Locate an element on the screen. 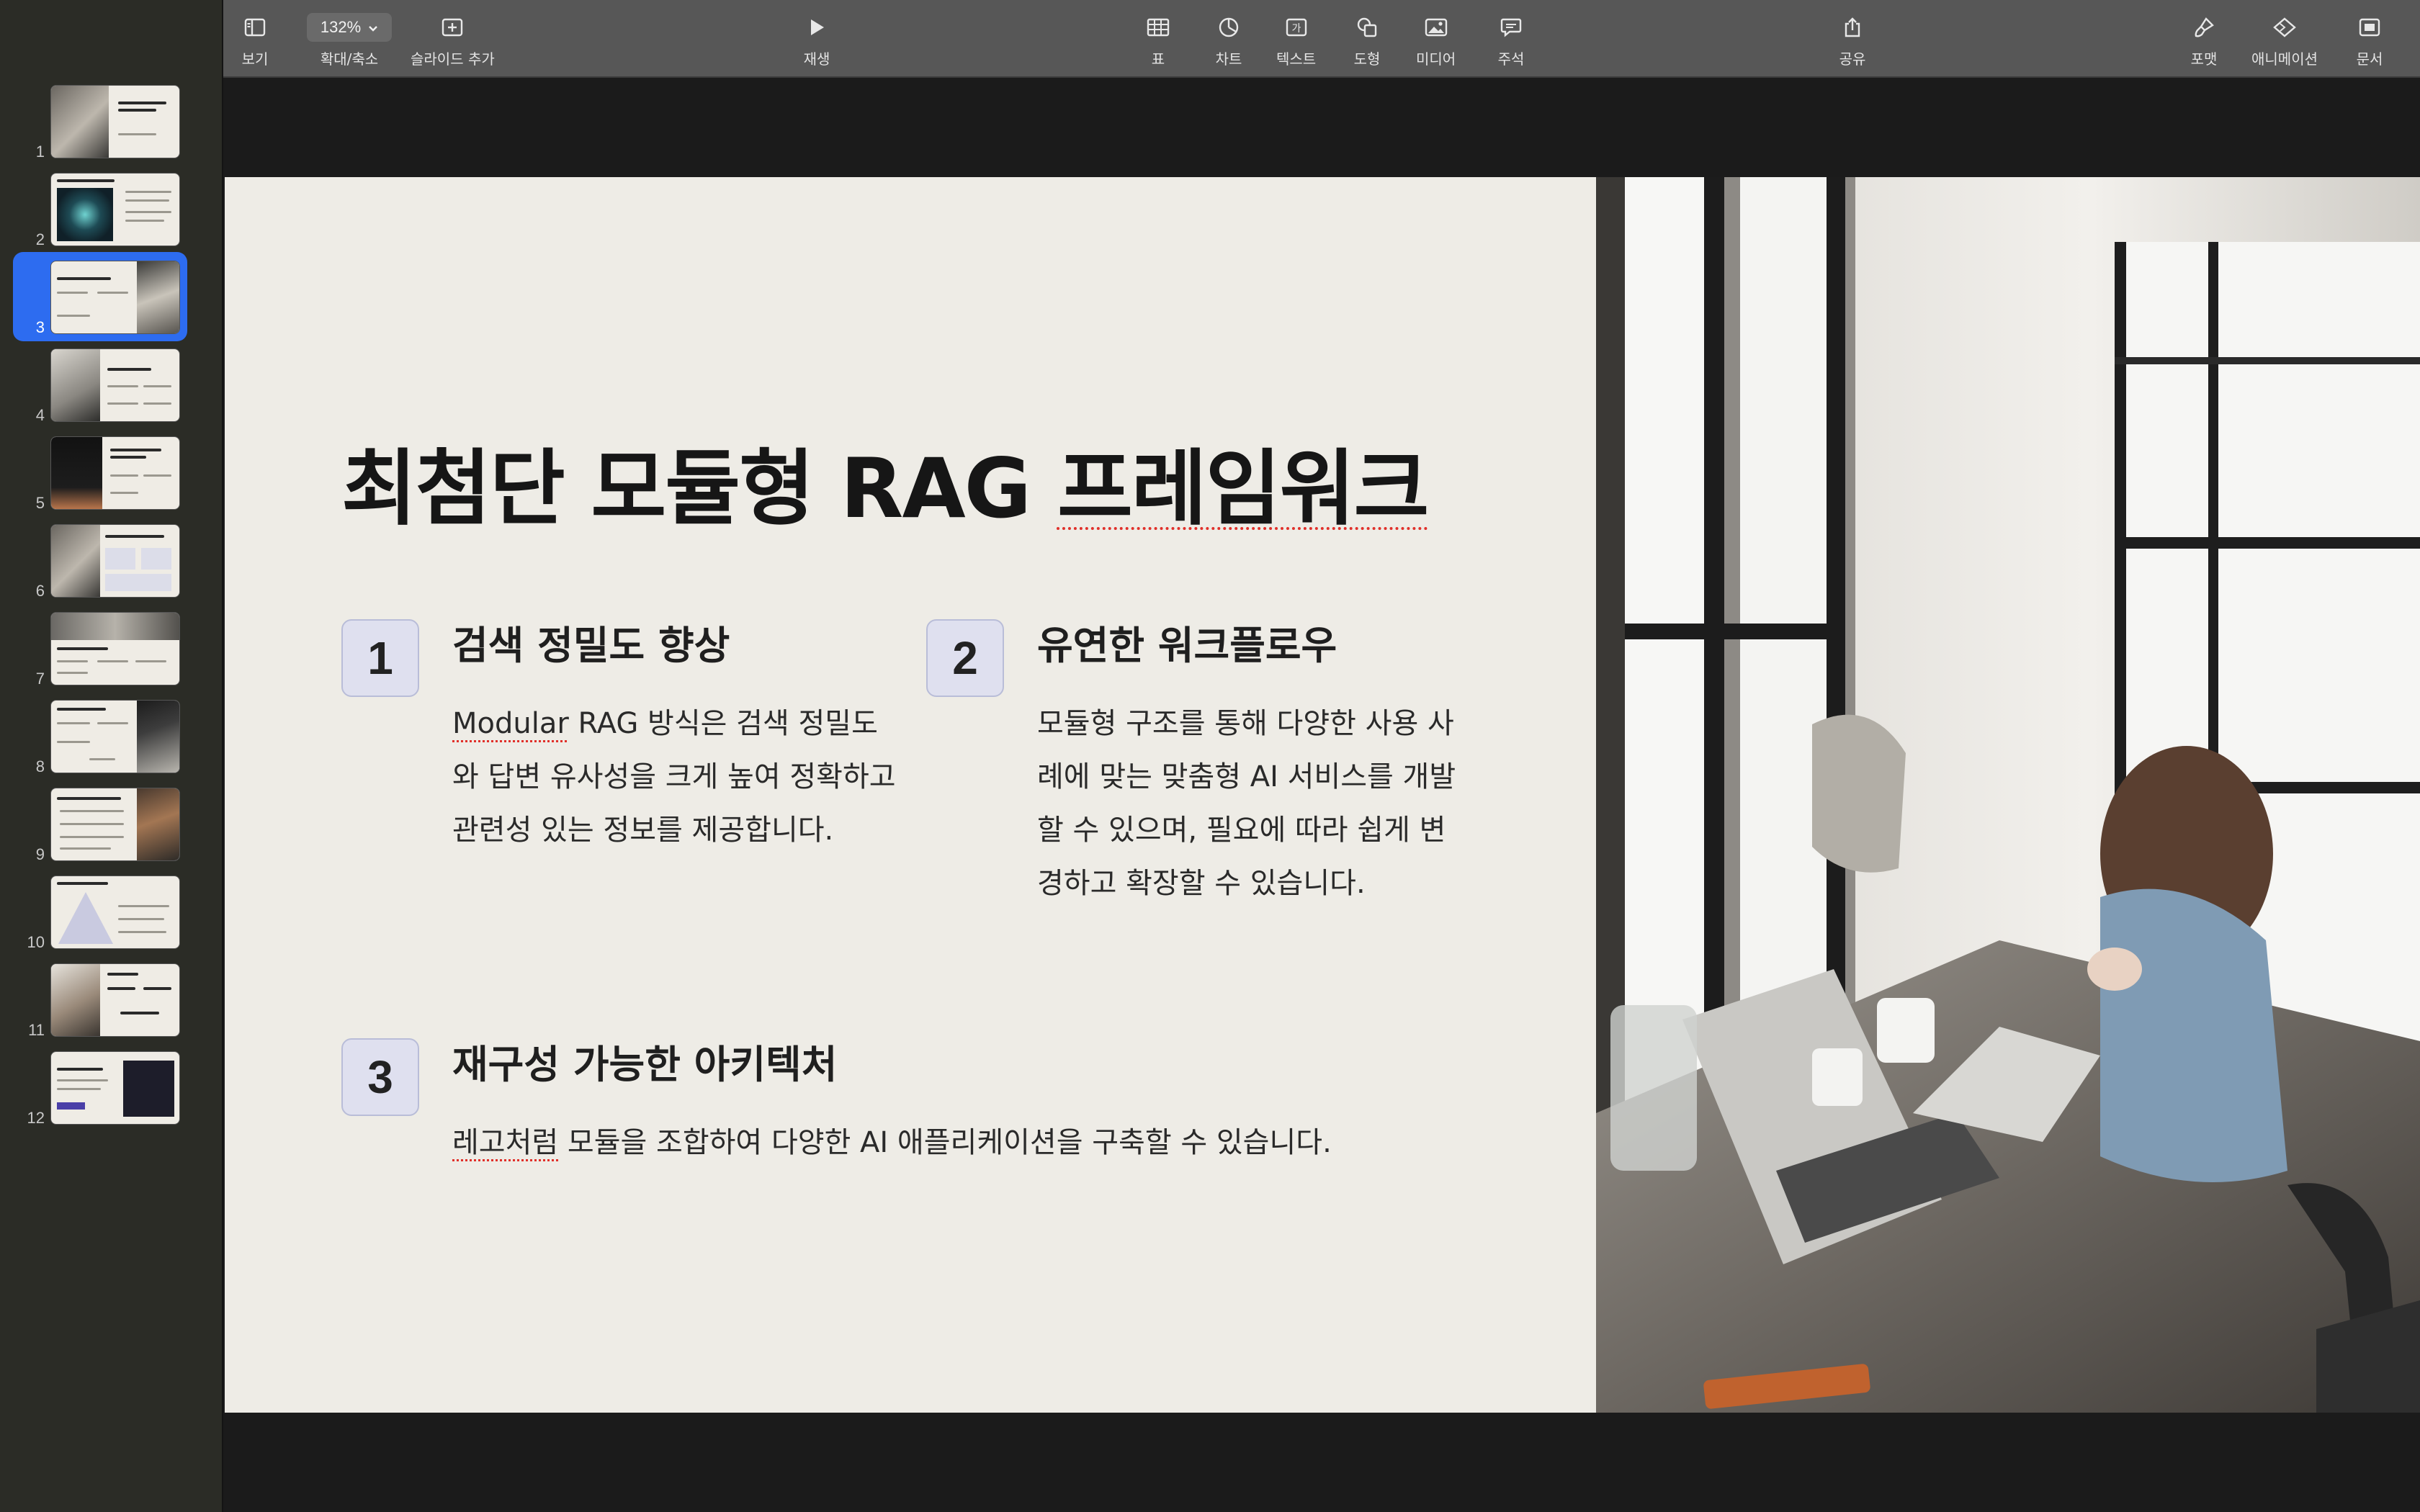  shape-icon is located at coordinates (1367, 27).